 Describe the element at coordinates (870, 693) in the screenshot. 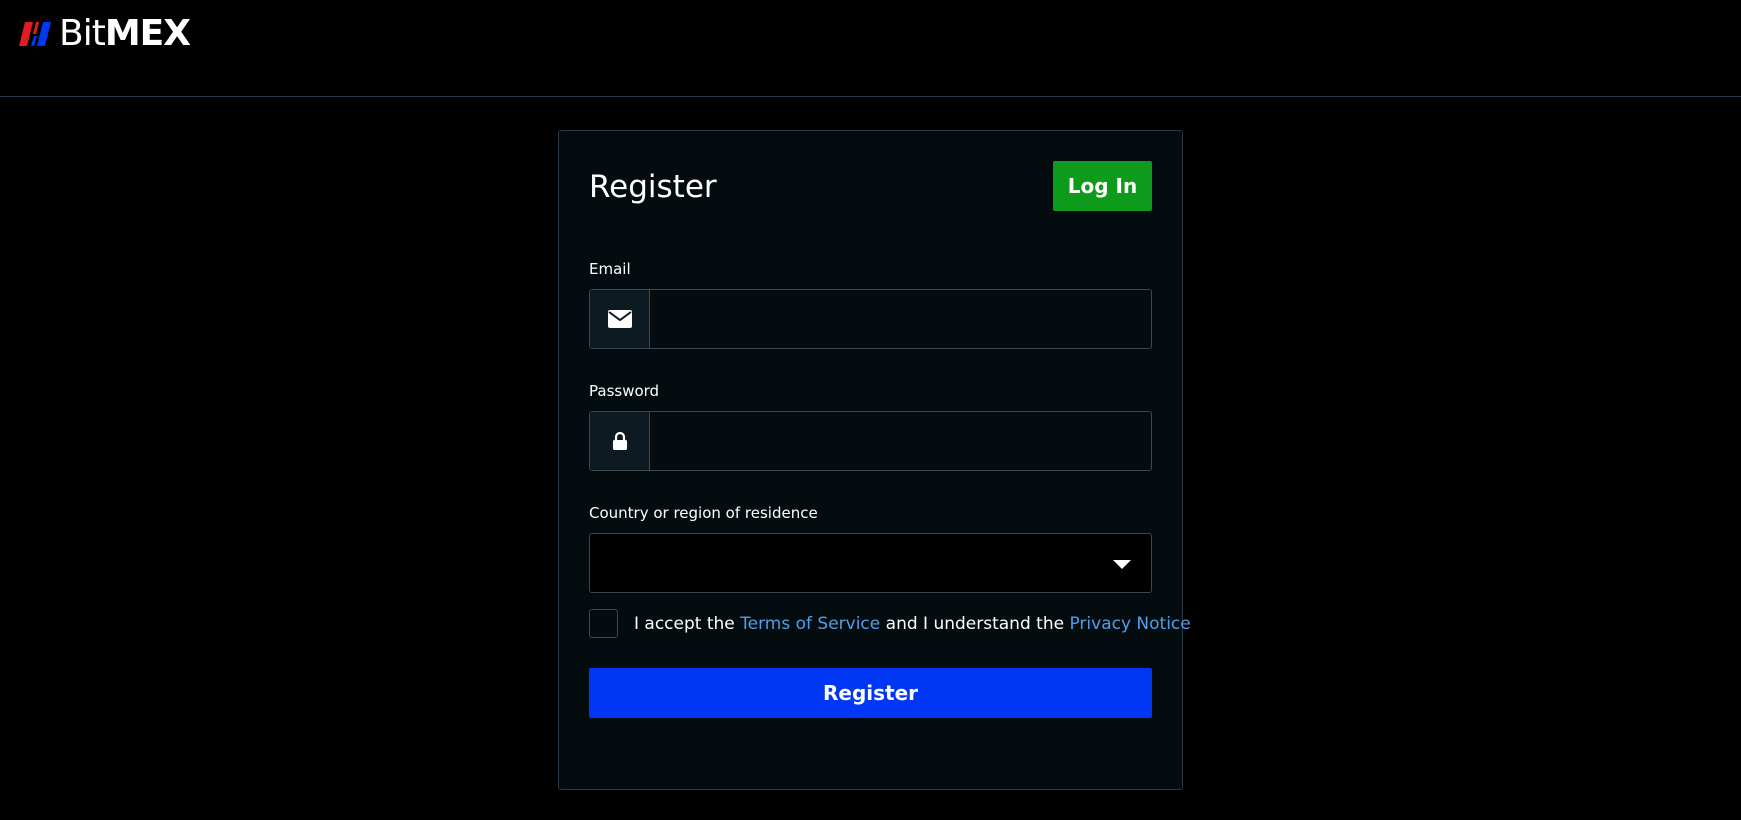

I see `register-button: Register` at that location.